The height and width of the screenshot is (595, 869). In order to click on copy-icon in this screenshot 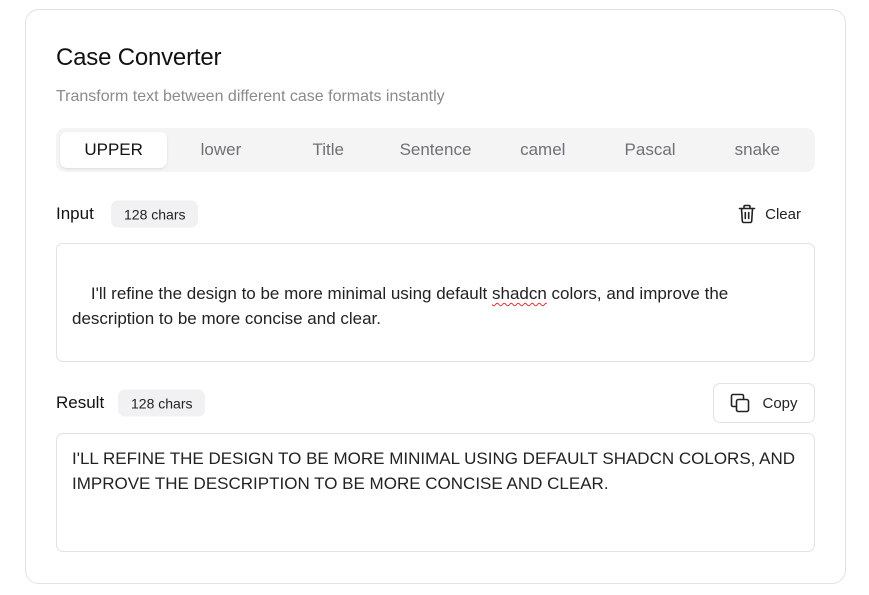, I will do `click(740, 403)`.